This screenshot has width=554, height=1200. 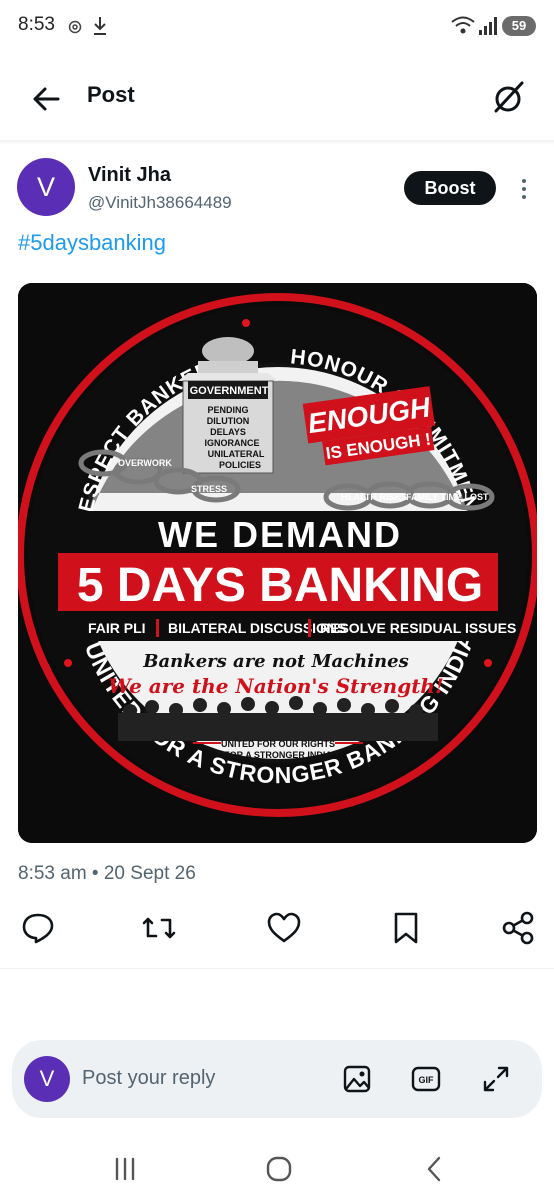 I want to click on reply-icon, so click(x=38, y=928).